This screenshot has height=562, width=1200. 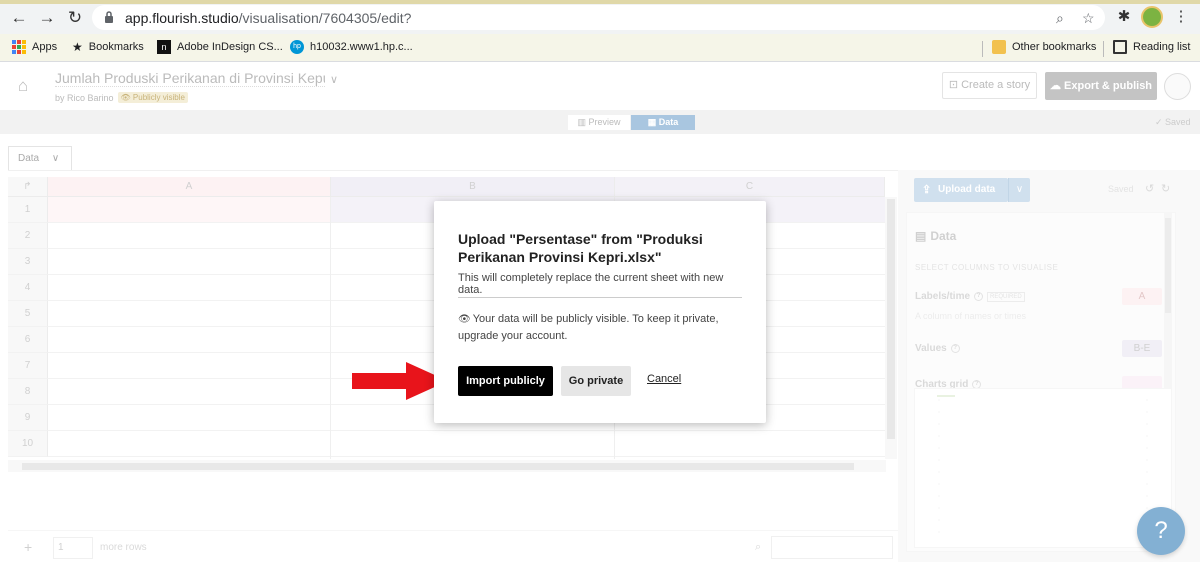 I want to click on bookmark-reading-list: Reading list, so click(x=1151, y=47).